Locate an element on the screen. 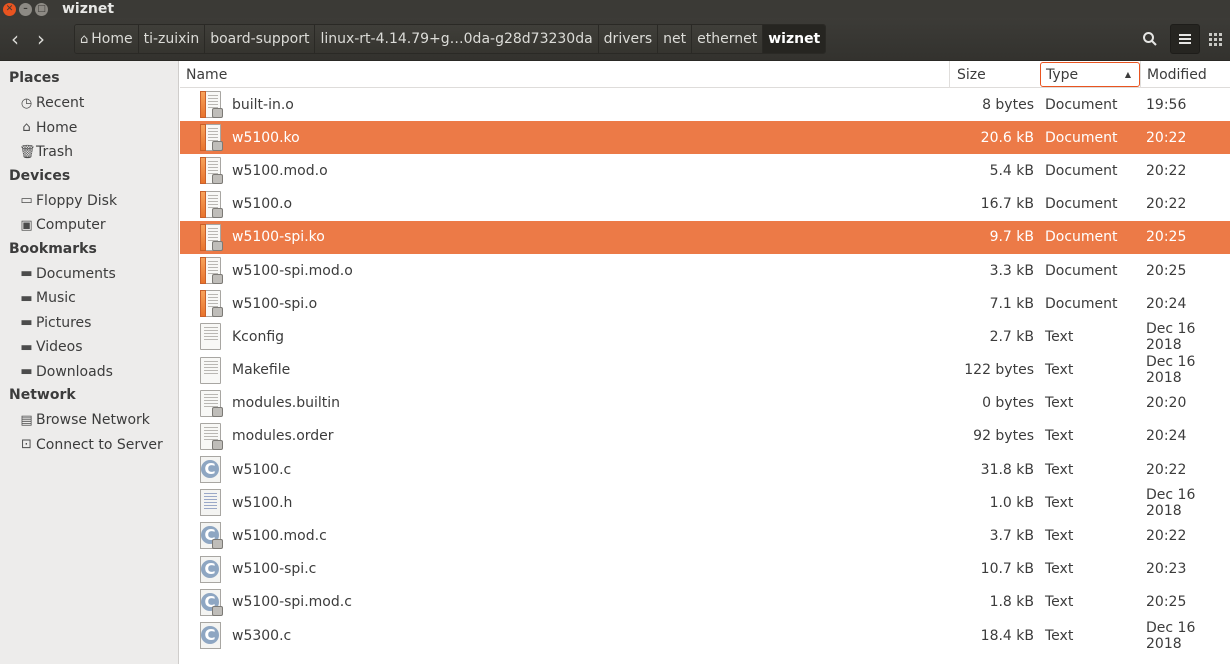  forward-button: › is located at coordinates (41, 39).